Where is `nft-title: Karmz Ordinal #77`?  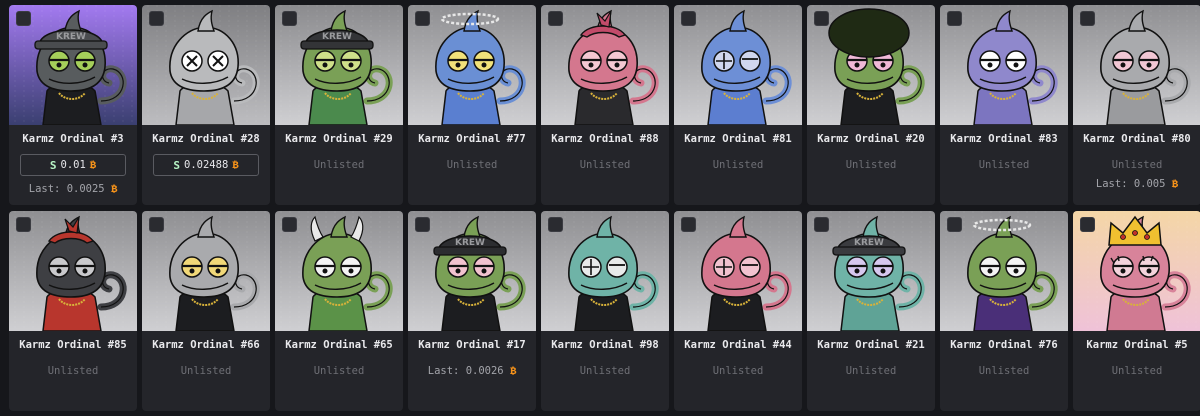
nft-title: Karmz Ordinal #77 is located at coordinates (472, 139).